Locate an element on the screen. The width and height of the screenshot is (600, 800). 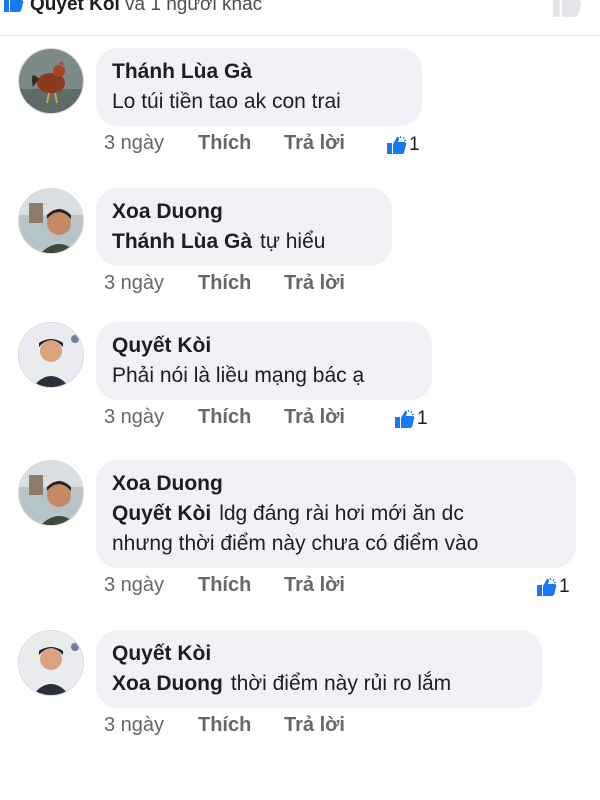
comment-text: Xoa Duong thời điểm này rủi ro lắm is located at coordinates (282, 683).